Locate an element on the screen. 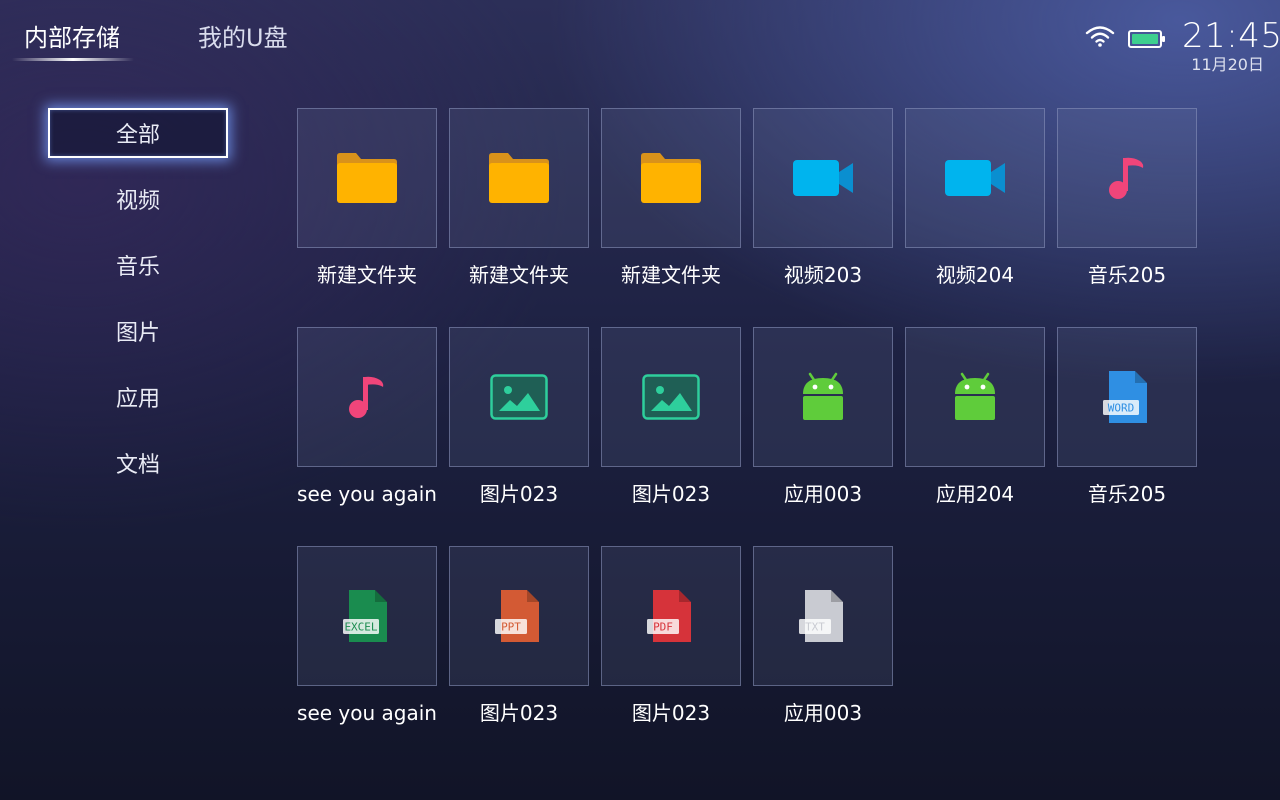  excel-doc-icon: EXCEL is located at coordinates (367, 616).